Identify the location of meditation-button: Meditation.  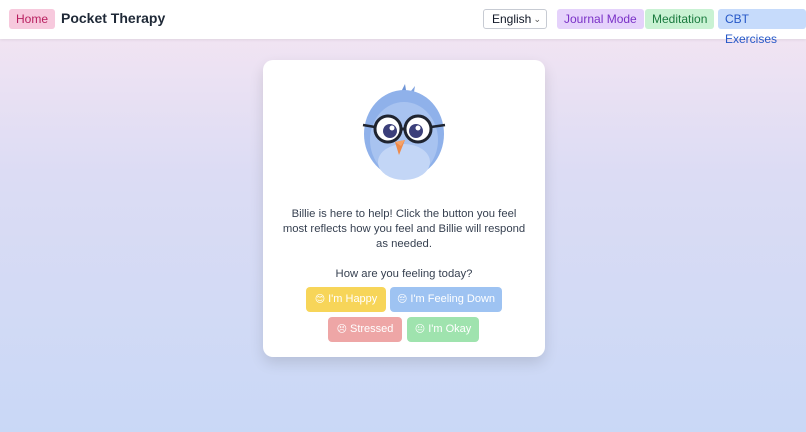
(680, 19).